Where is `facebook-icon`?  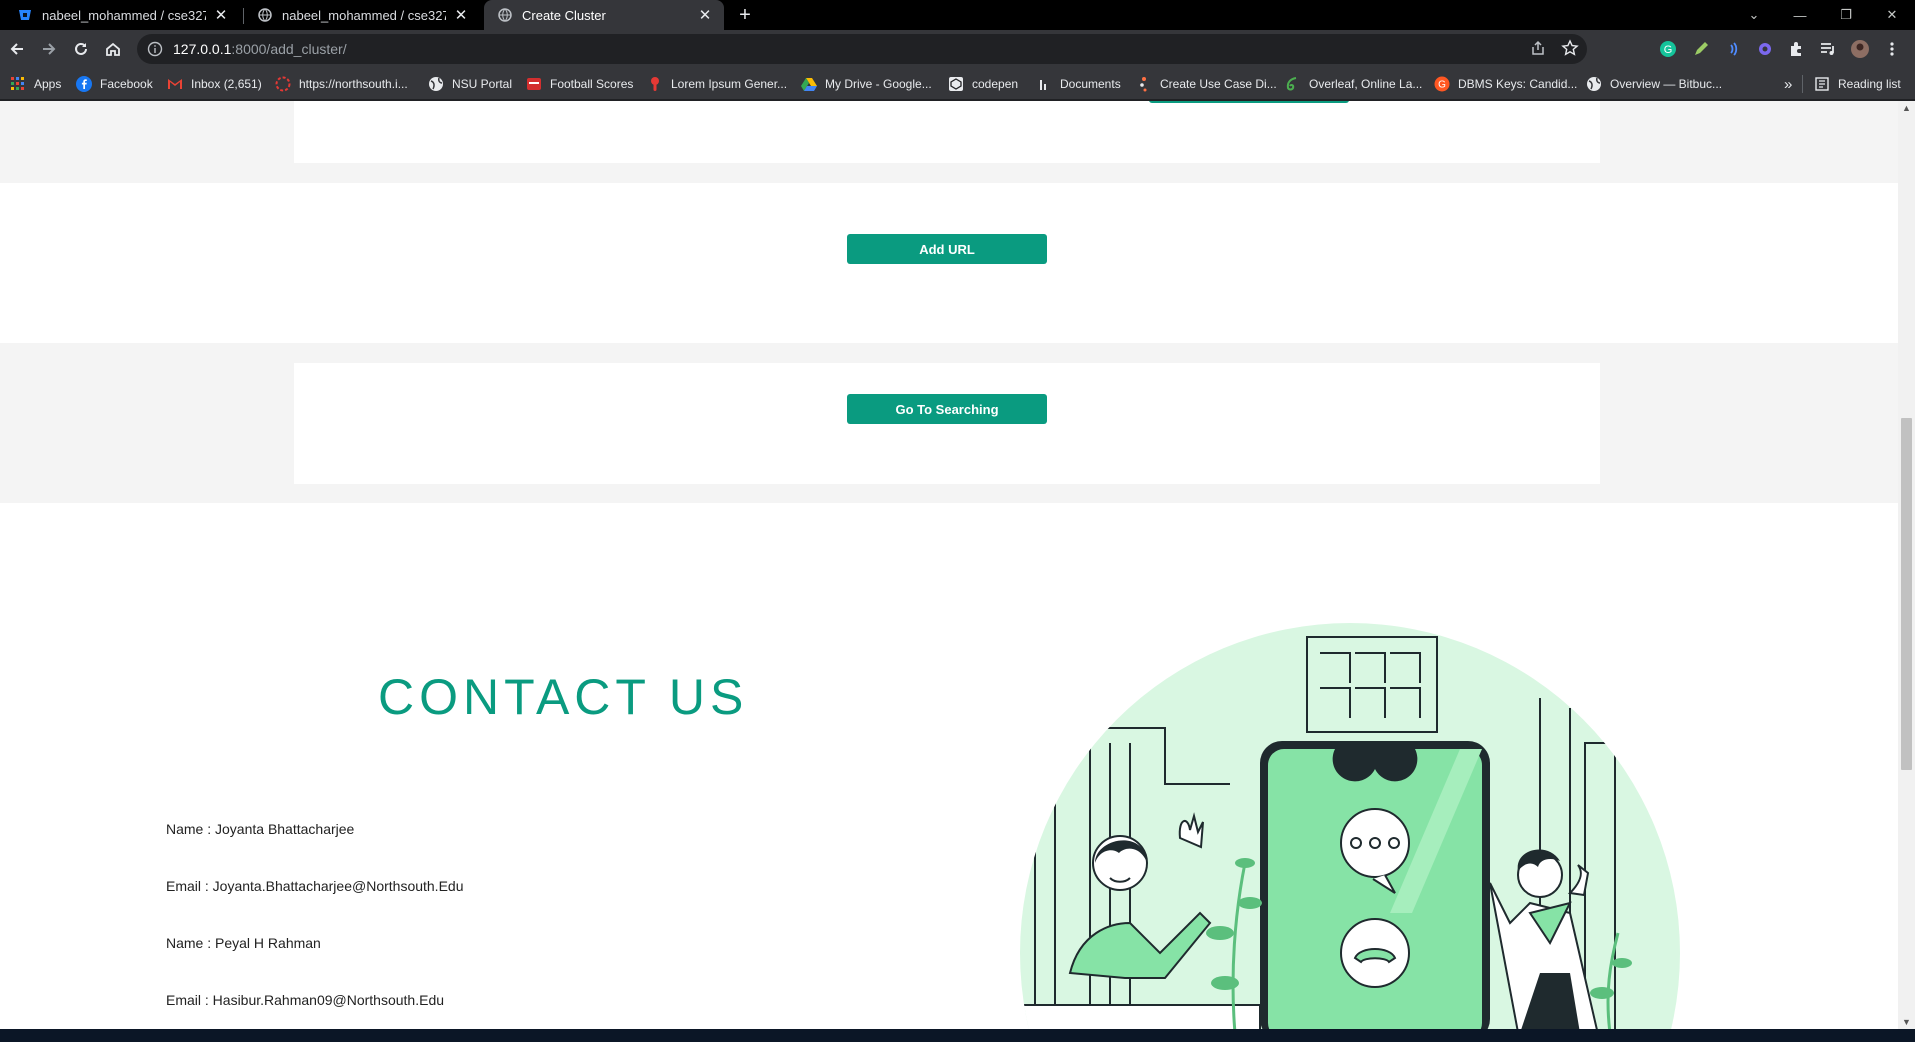
facebook-icon is located at coordinates (84, 84).